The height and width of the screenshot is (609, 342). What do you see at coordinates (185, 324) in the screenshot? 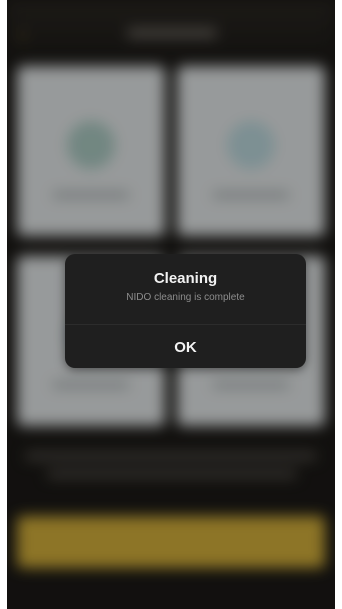
I see `dialog-divider` at bounding box center [185, 324].